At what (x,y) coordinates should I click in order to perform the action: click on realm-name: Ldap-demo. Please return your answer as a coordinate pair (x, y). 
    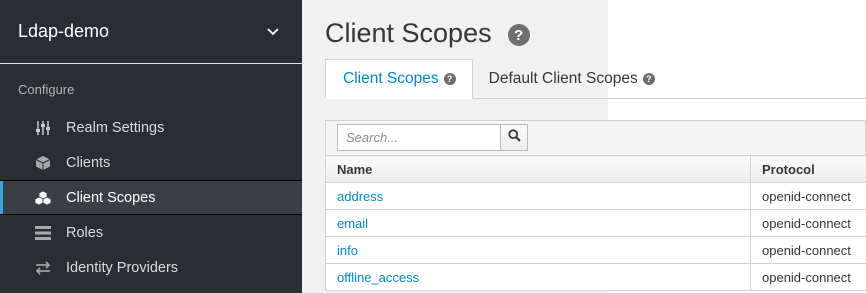
    Looking at the image, I should click on (64, 31).